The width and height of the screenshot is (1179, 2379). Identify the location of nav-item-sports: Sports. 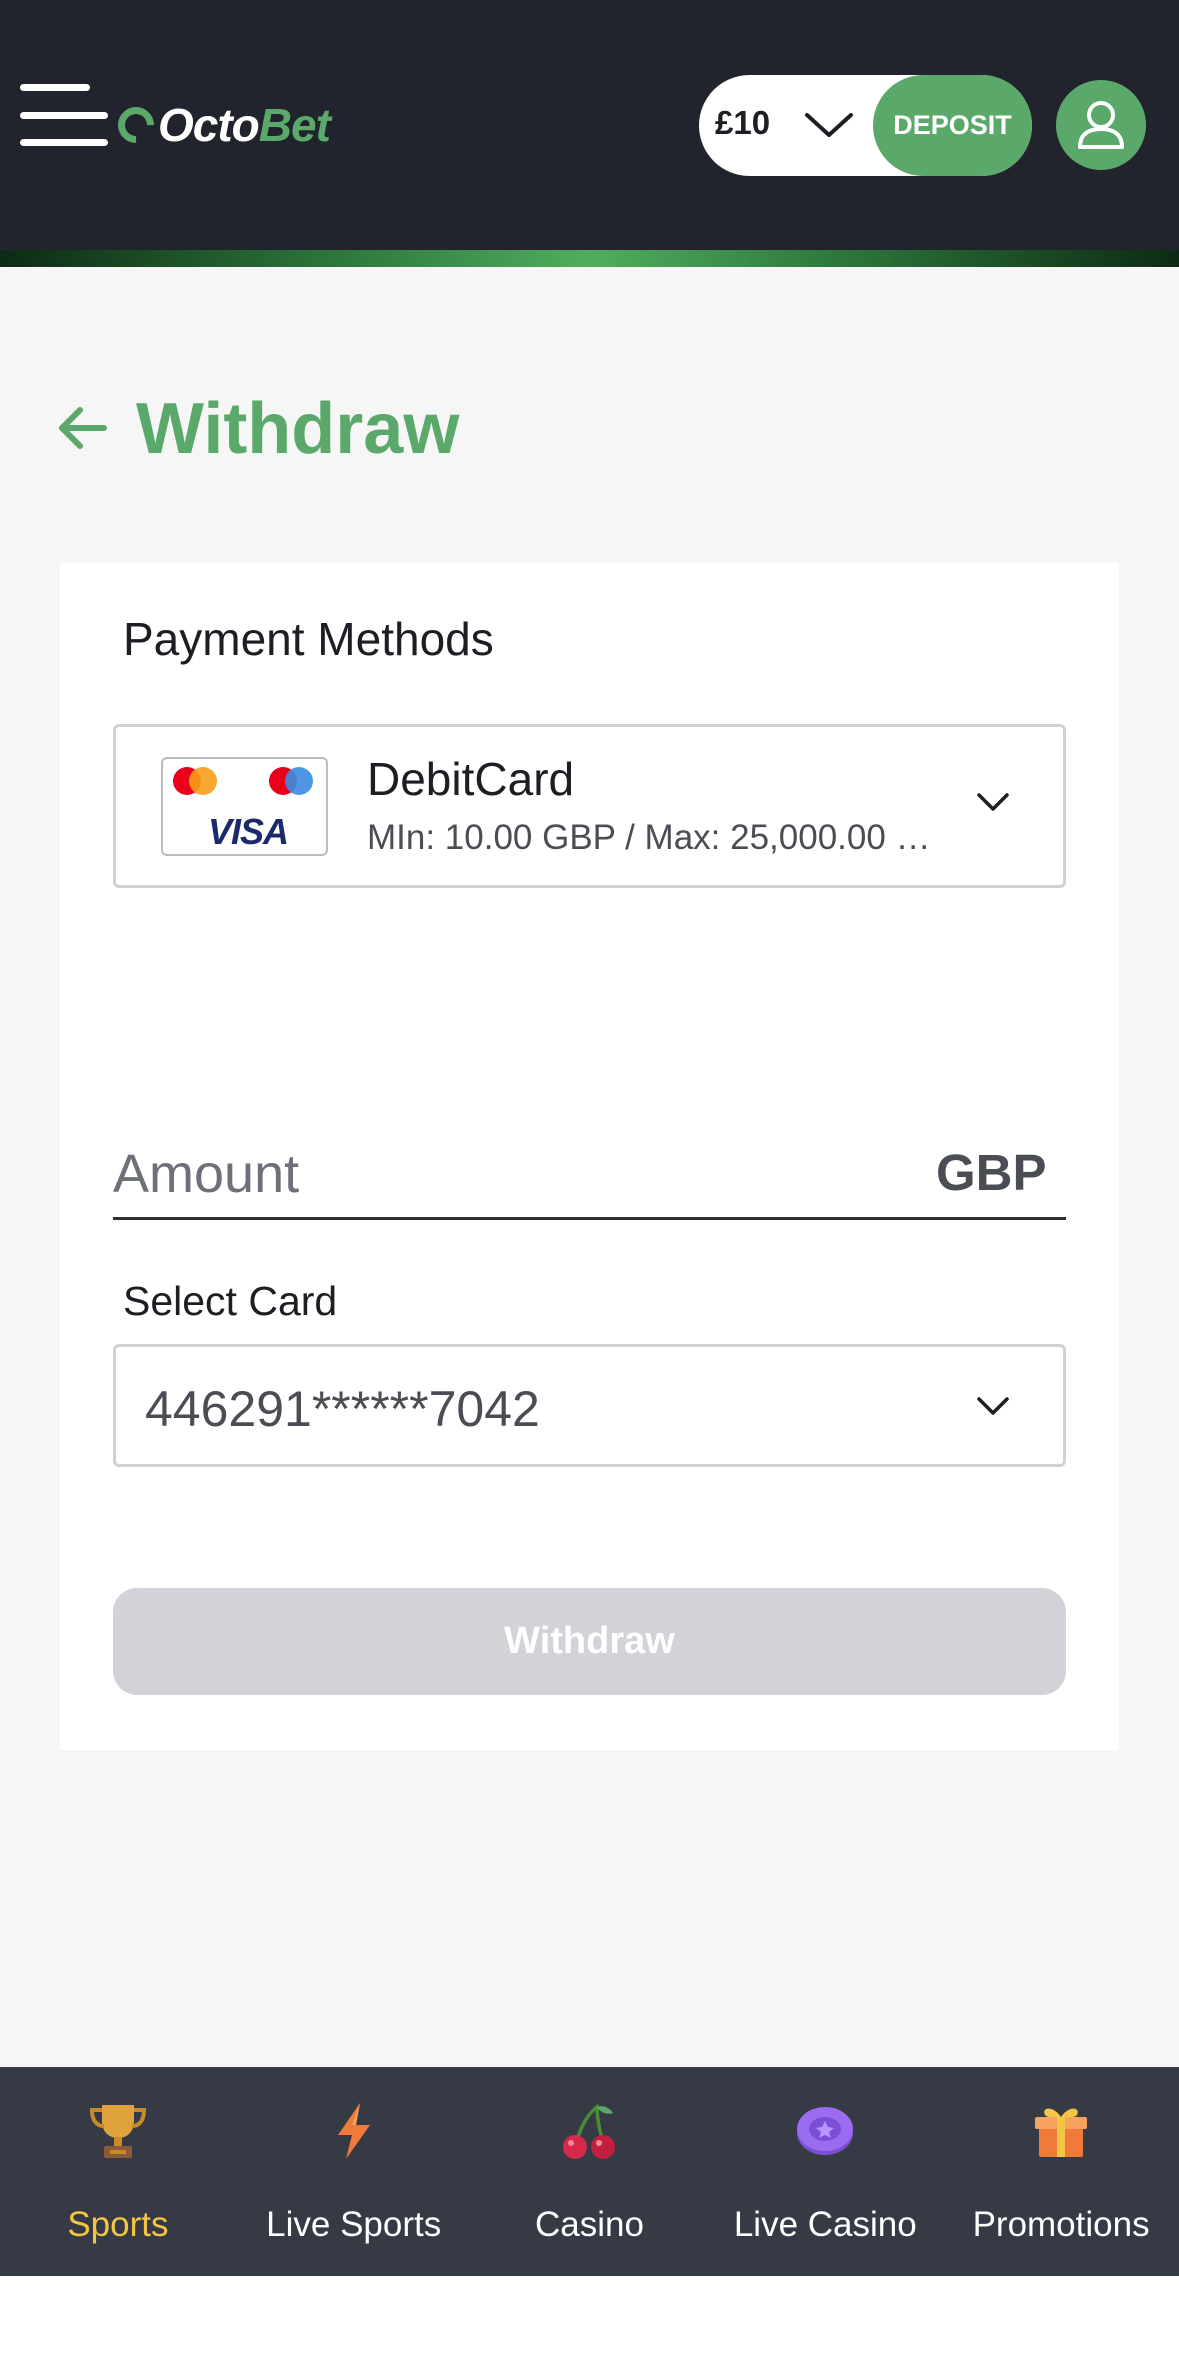
(118, 2171).